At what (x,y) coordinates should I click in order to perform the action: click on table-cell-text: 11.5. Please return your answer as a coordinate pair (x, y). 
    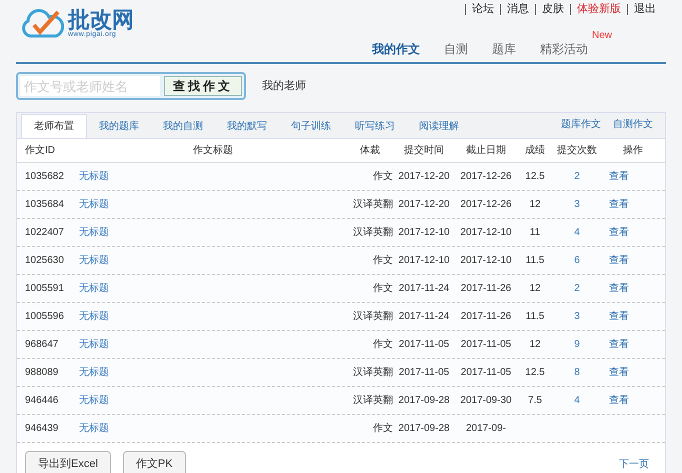
    Looking at the image, I should click on (535, 261).